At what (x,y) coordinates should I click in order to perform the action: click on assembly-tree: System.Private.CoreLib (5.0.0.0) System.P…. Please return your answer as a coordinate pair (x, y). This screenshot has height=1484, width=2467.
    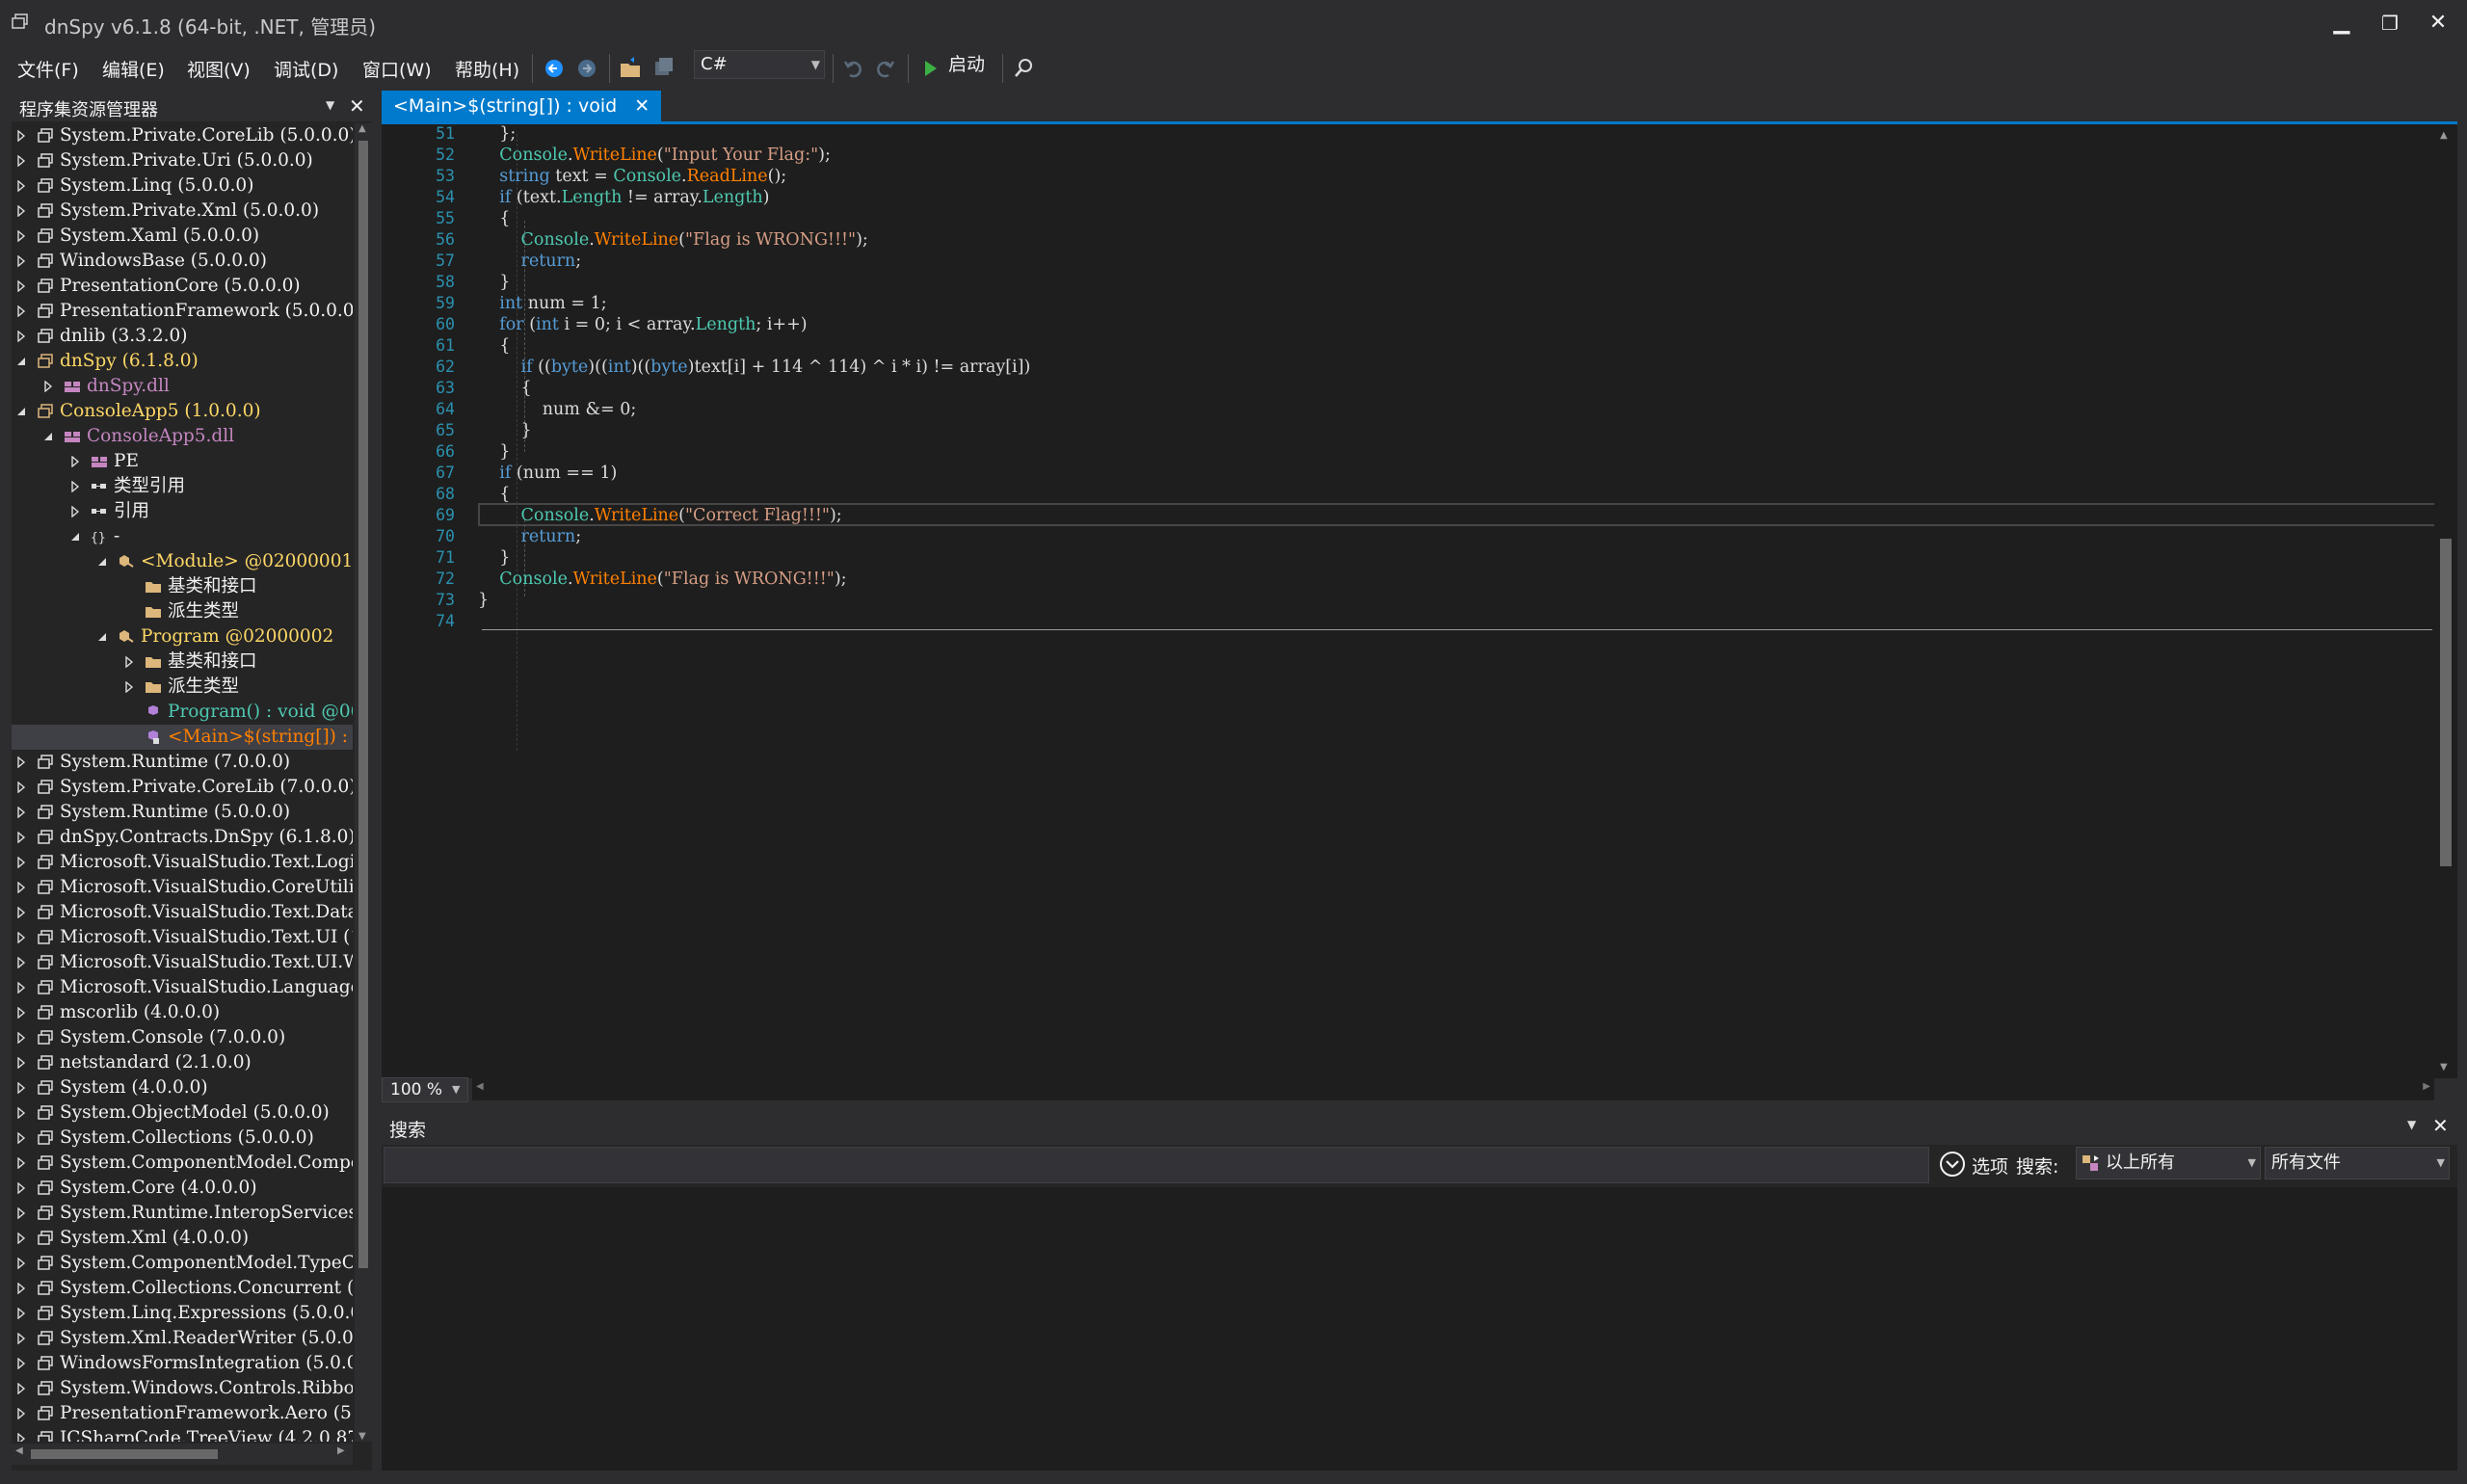
    Looking at the image, I should click on (182, 782).